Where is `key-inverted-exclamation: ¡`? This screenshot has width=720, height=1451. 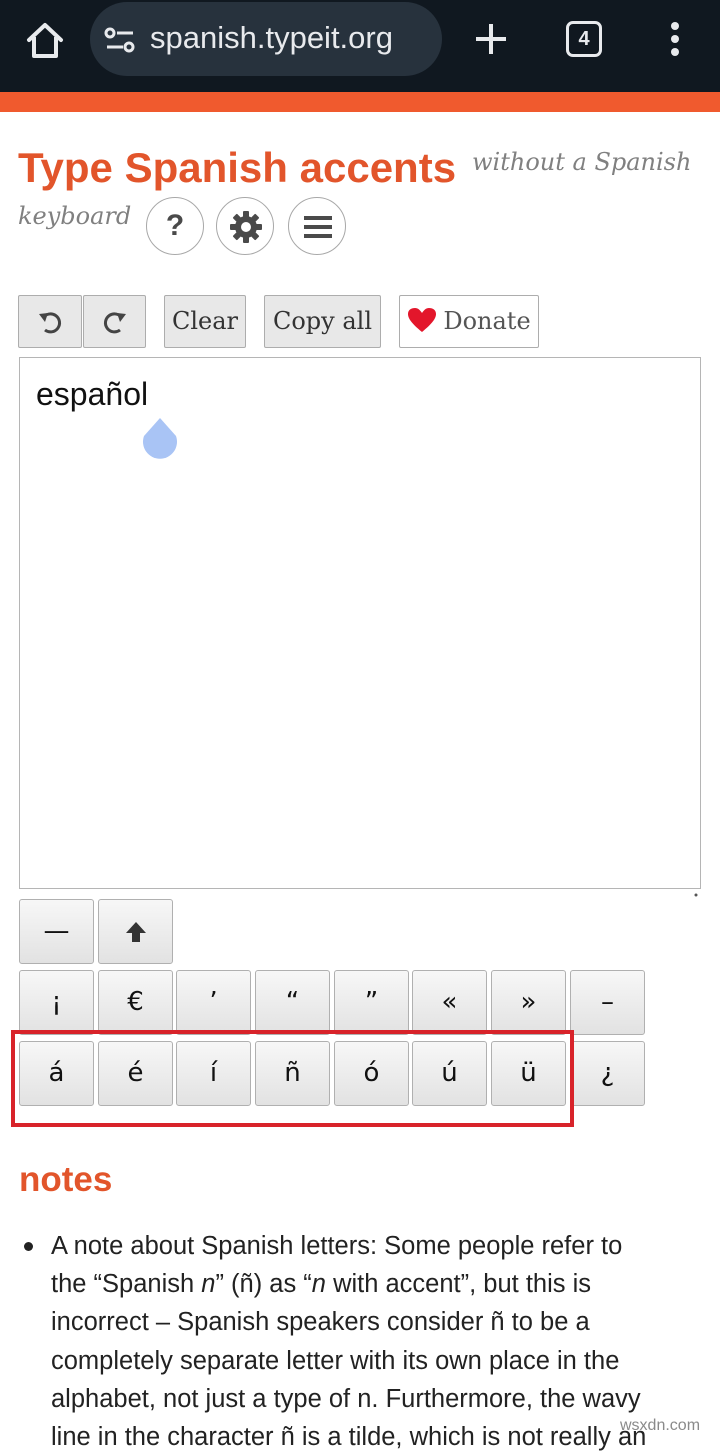 key-inverted-exclamation: ¡ is located at coordinates (56, 1002).